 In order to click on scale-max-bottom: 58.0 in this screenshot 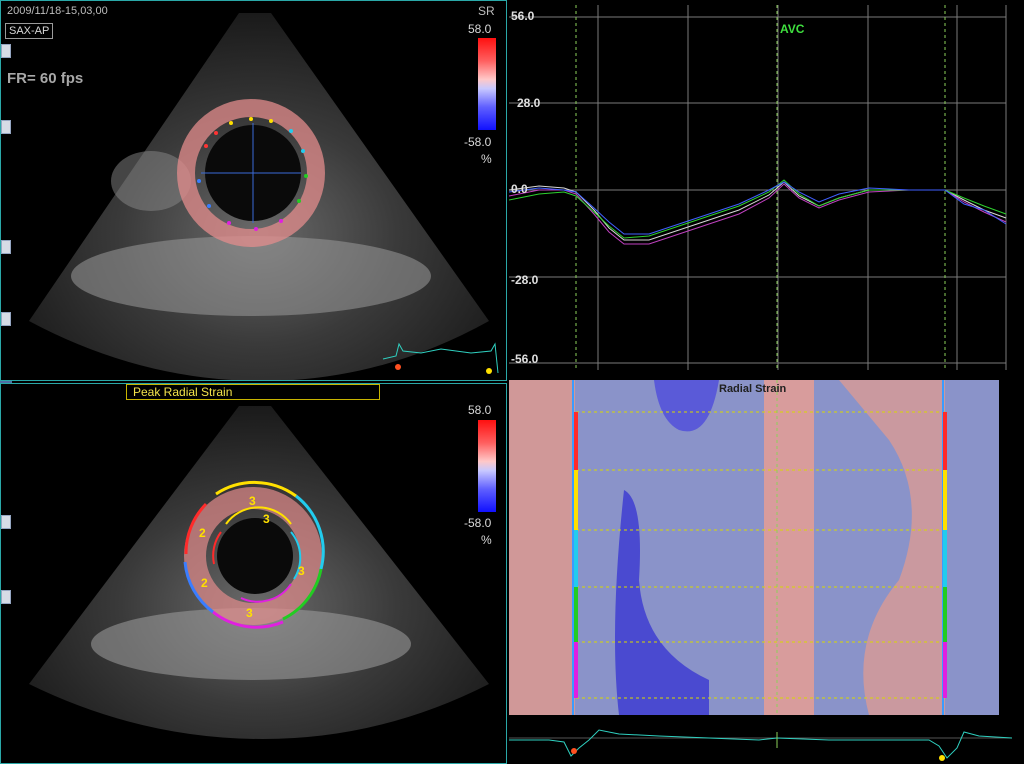, I will do `click(480, 410)`.